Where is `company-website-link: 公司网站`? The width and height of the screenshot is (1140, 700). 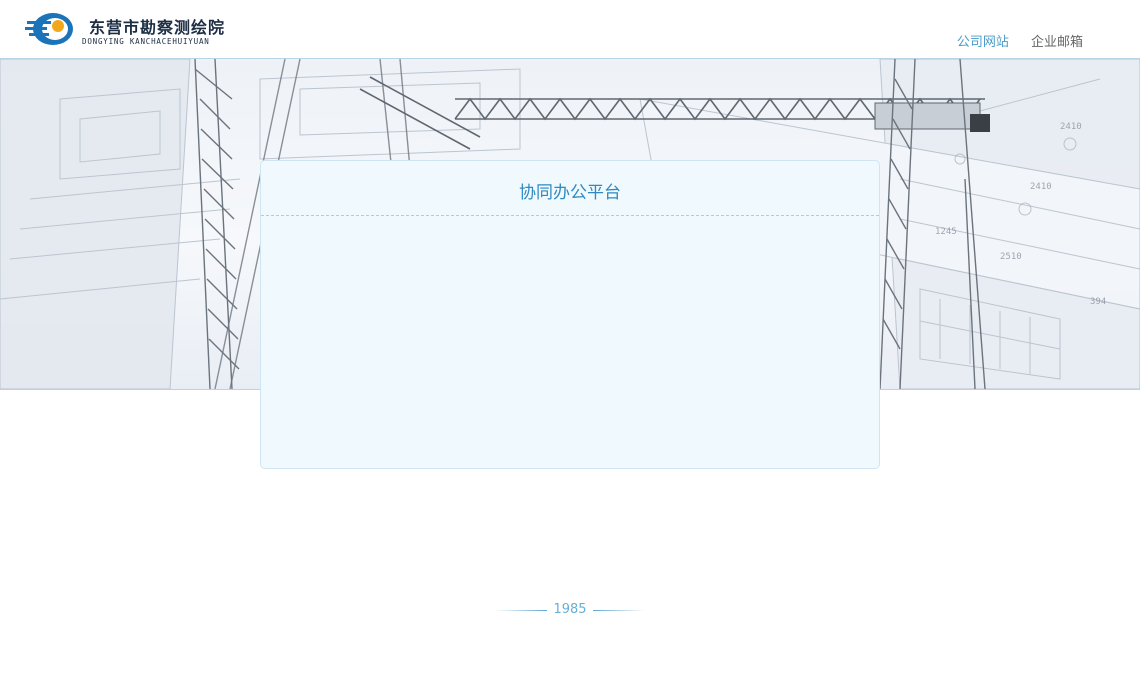 company-website-link: 公司网站 is located at coordinates (983, 42).